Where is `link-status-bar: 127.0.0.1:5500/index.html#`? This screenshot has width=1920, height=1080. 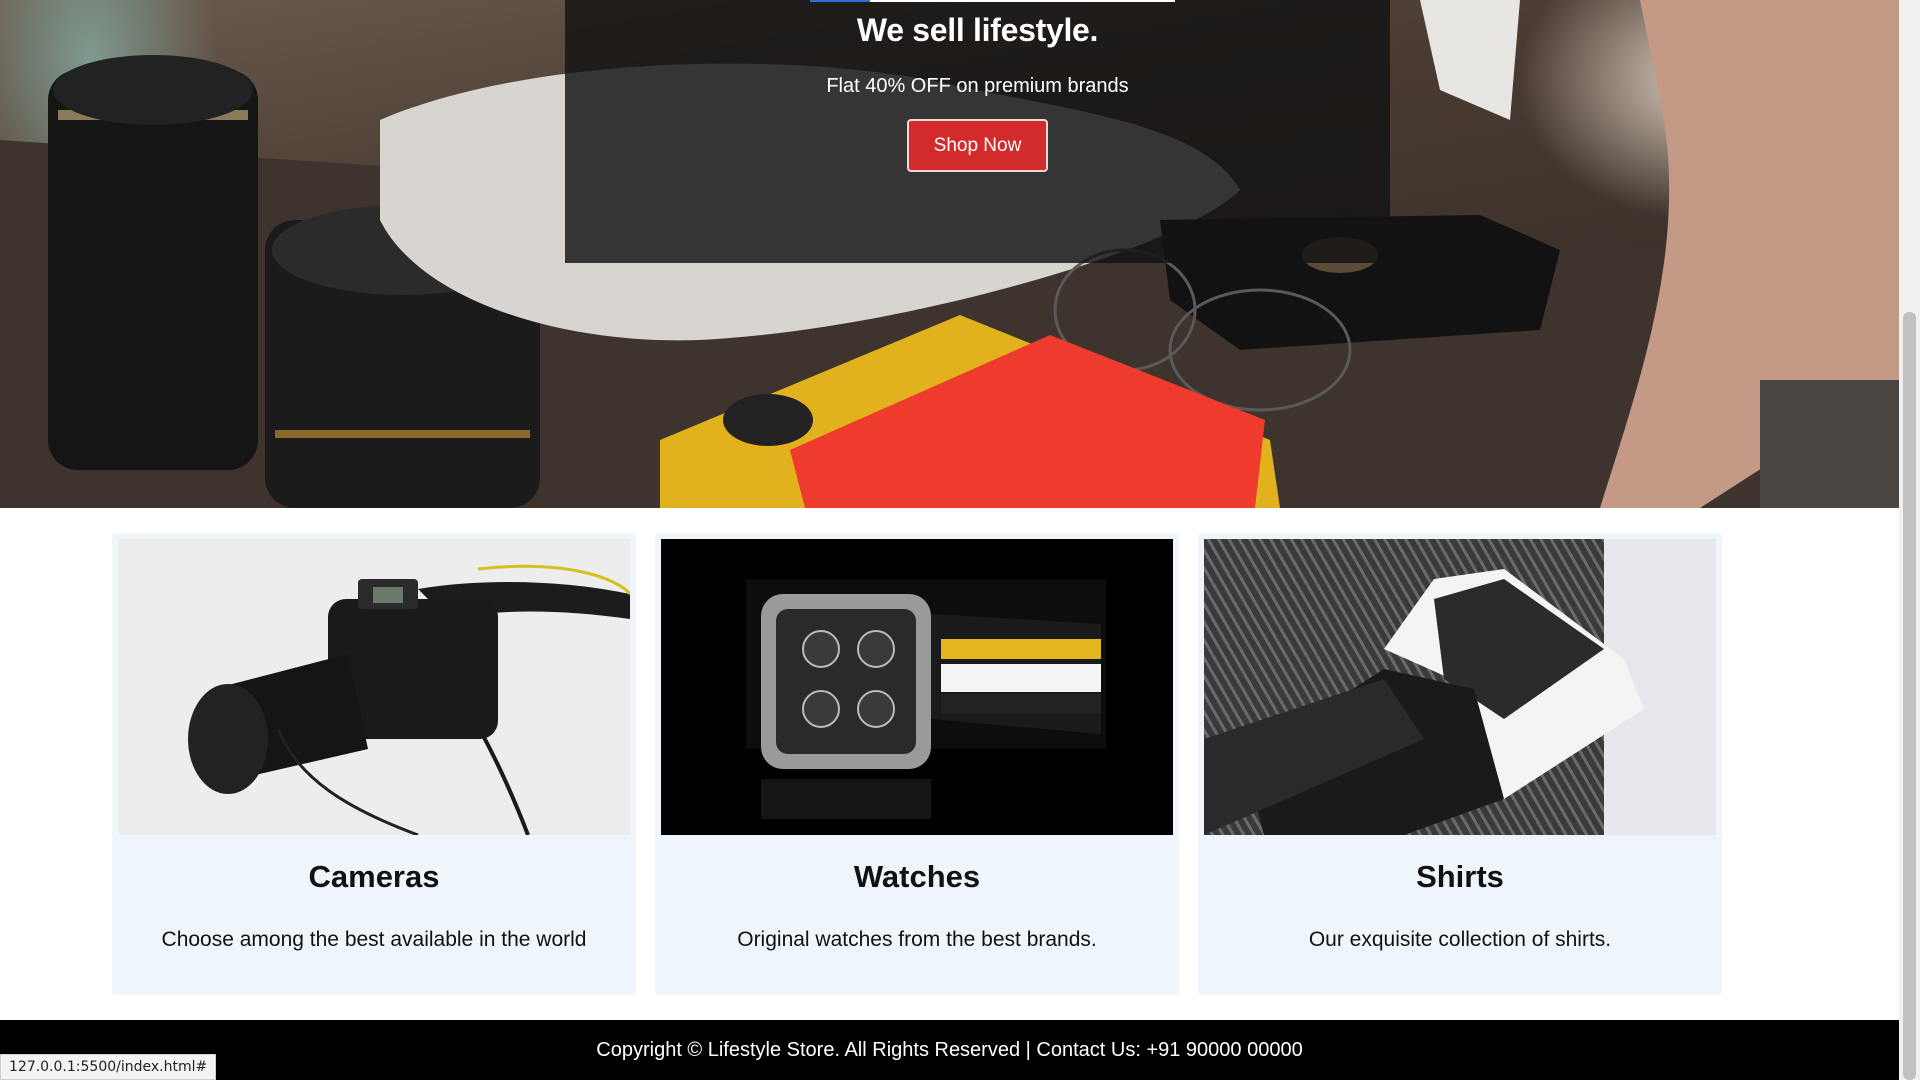
link-status-bar: 127.0.0.1:5500/index.html# is located at coordinates (108, 1067).